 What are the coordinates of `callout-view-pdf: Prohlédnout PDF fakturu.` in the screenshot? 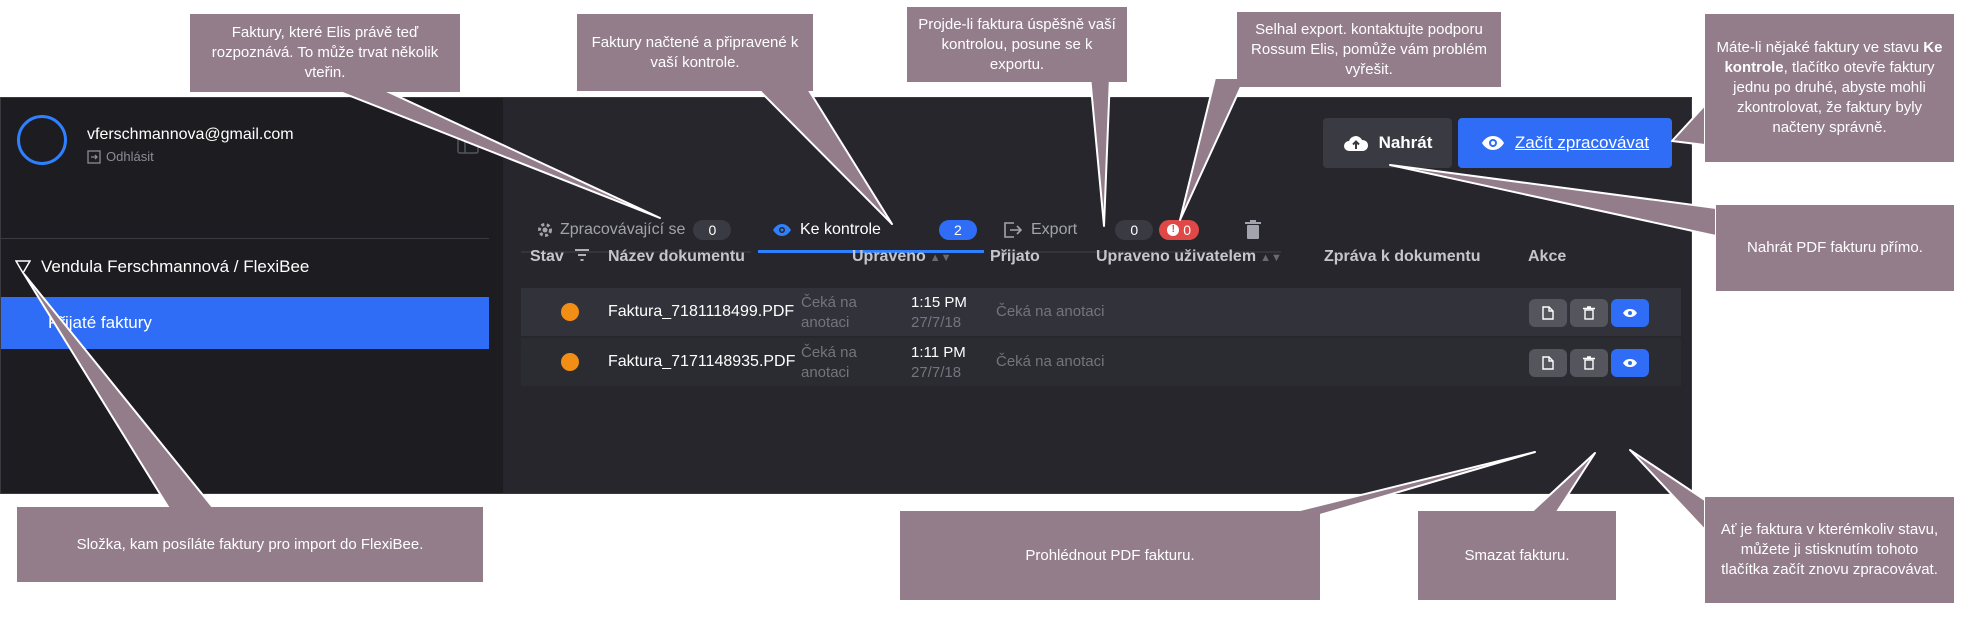 It's located at (1110, 555).